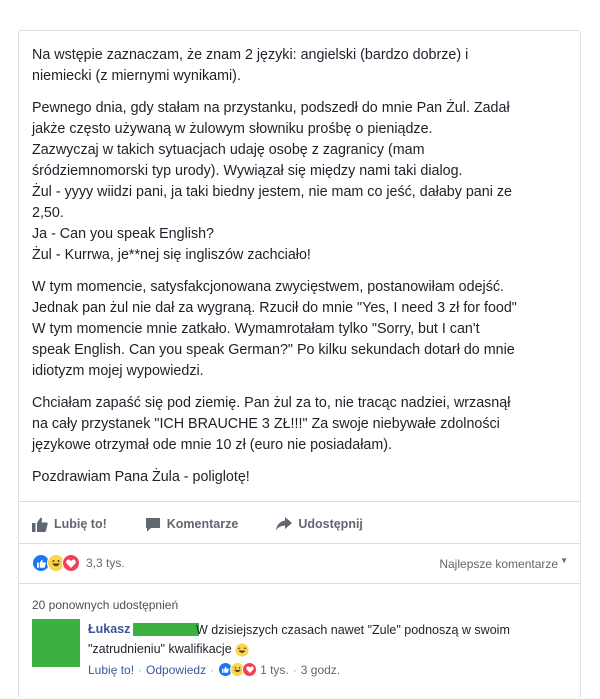  What do you see at coordinates (56, 563) in the screenshot?
I see `reaction-icons` at bounding box center [56, 563].